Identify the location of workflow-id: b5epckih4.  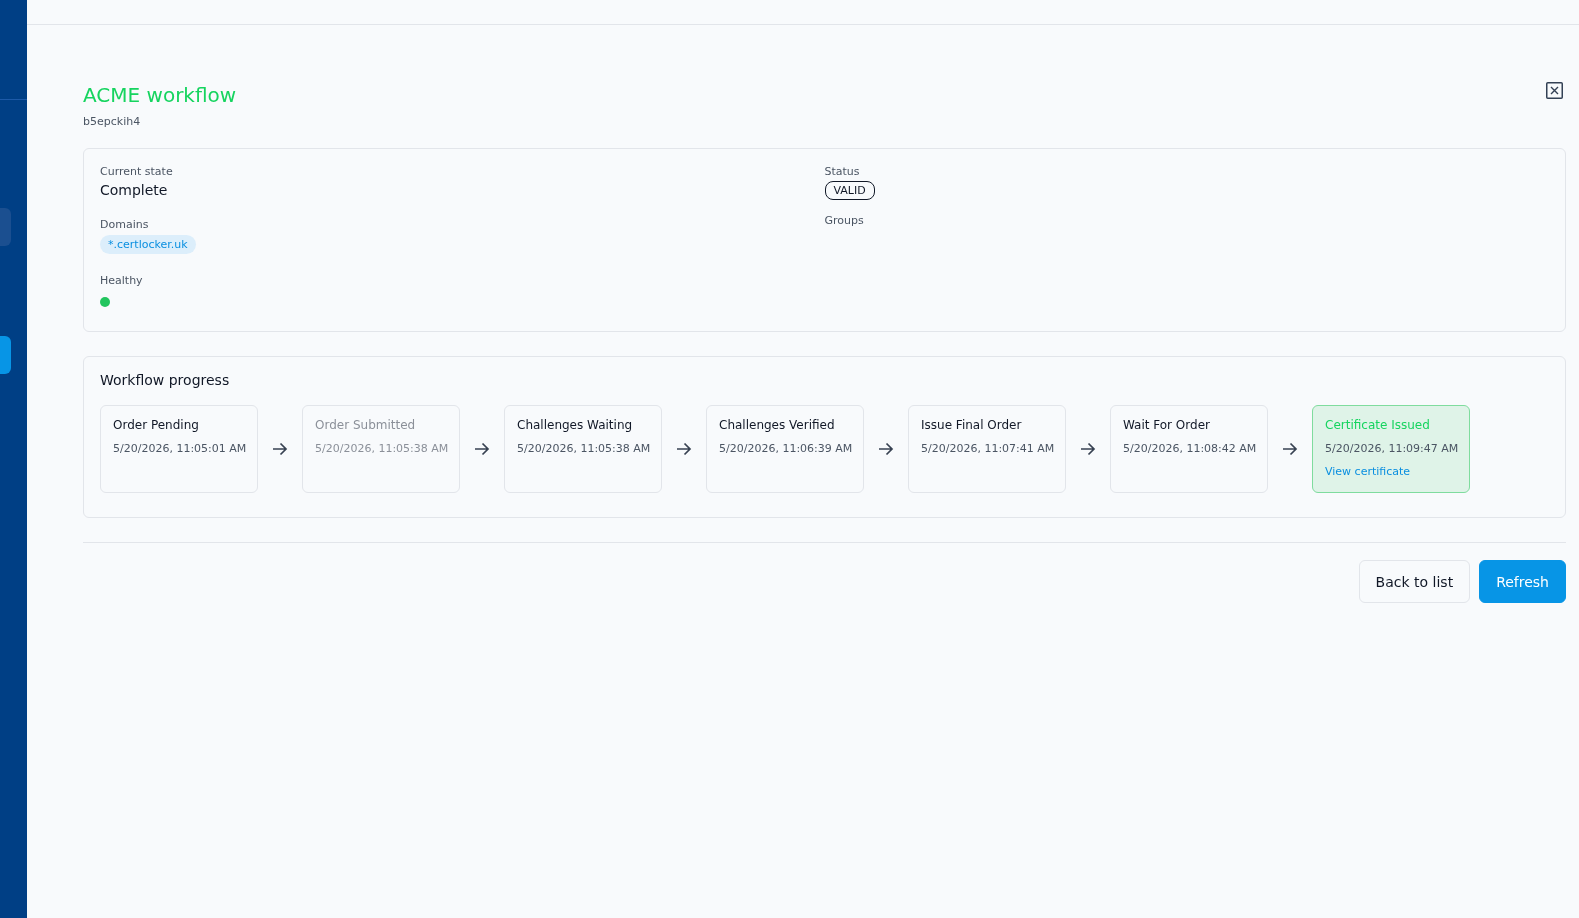
(112, 121).